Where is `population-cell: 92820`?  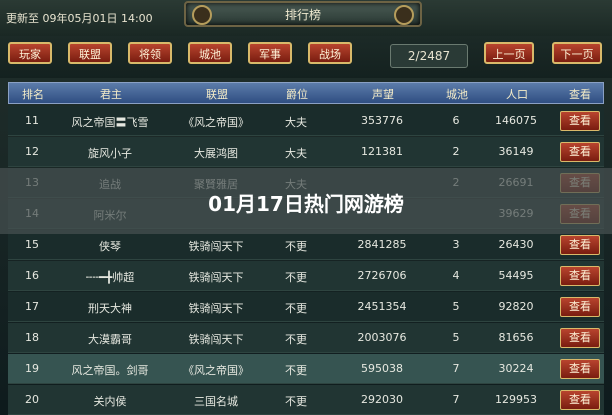 population-cell: 92820 is located at coordinates (516, 306).